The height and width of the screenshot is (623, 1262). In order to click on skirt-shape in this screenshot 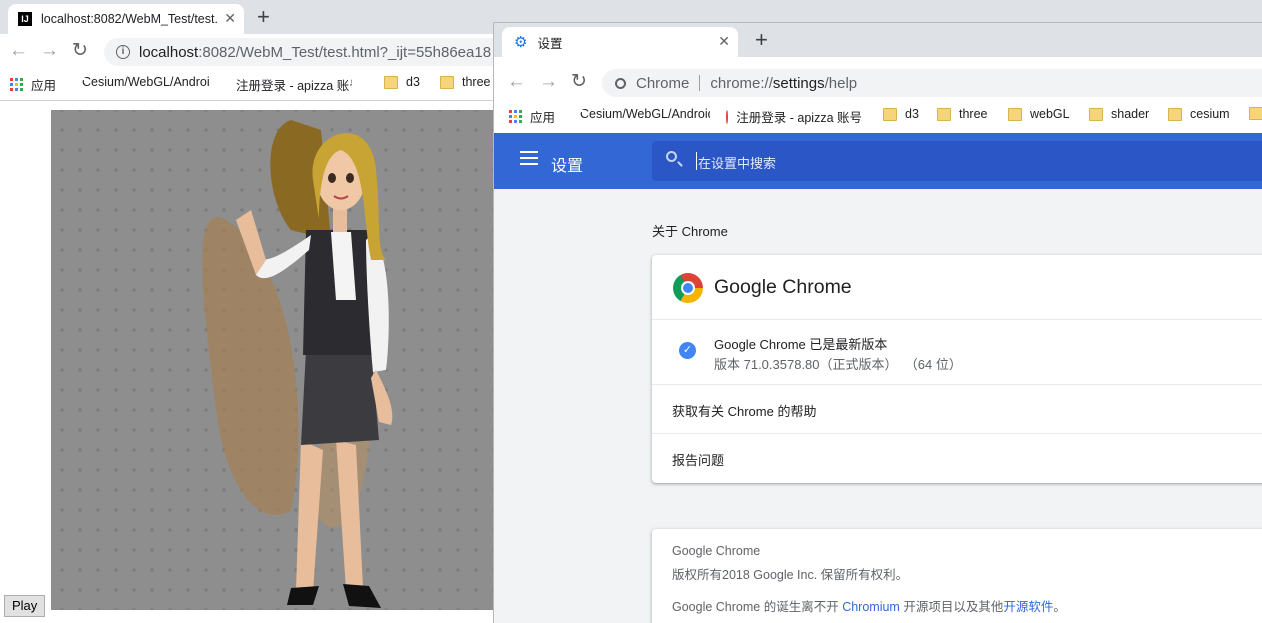, I will do `click(340, 397)`.